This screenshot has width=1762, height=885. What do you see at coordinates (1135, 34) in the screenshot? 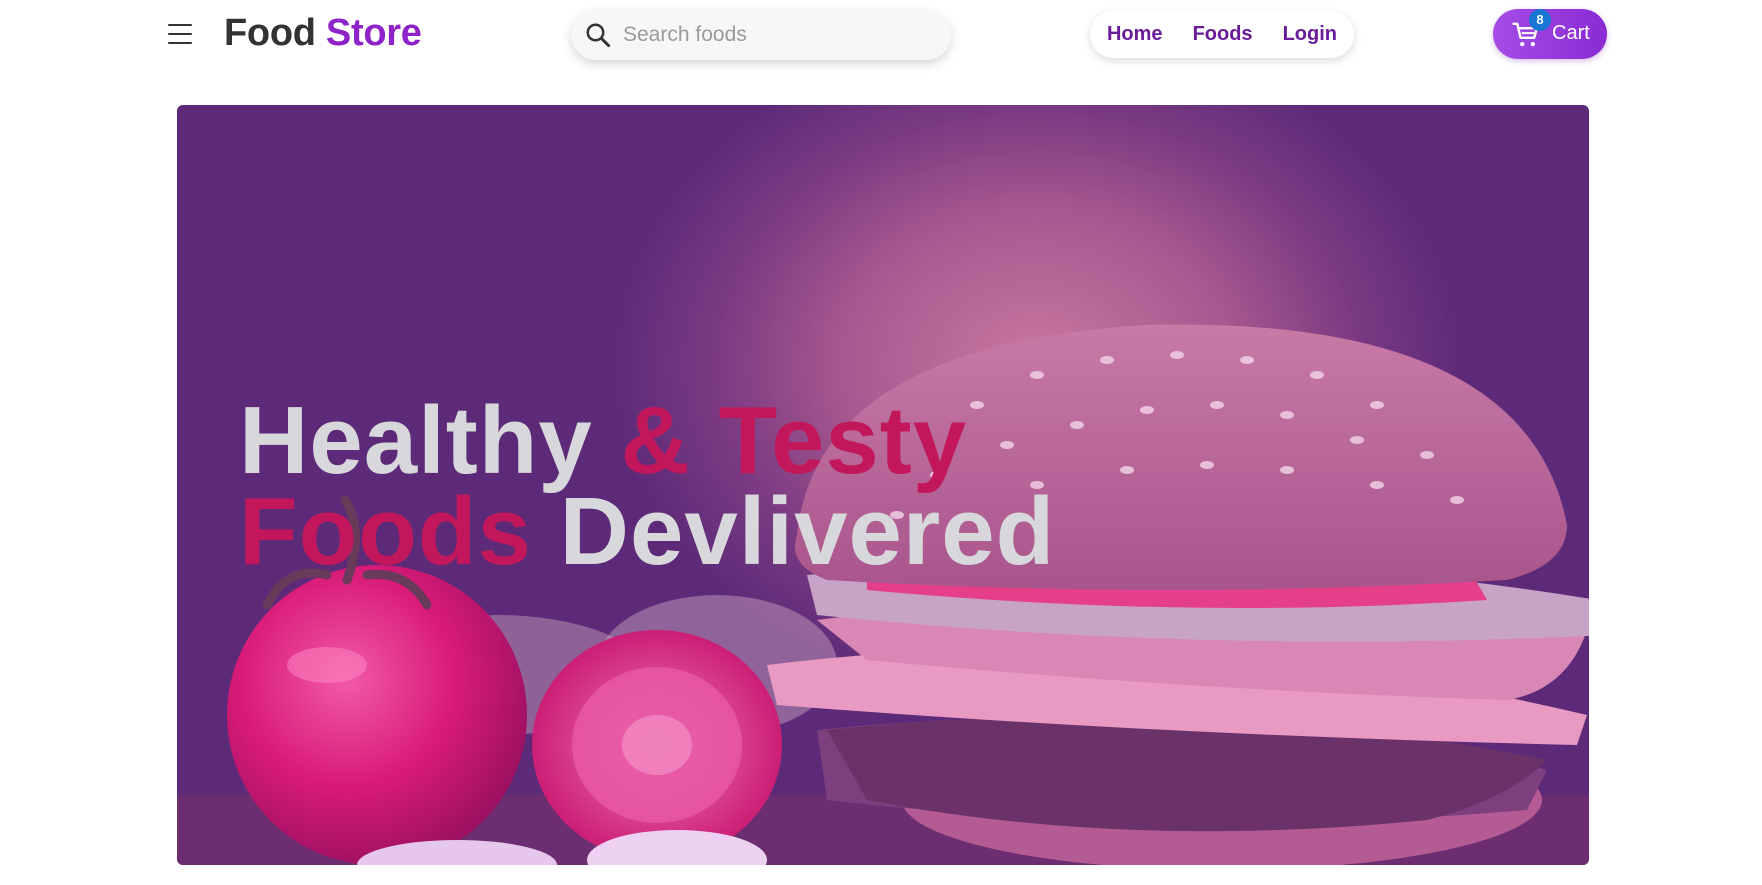
I see `nav-link-home: Home` at bounding box center [1135, 34].